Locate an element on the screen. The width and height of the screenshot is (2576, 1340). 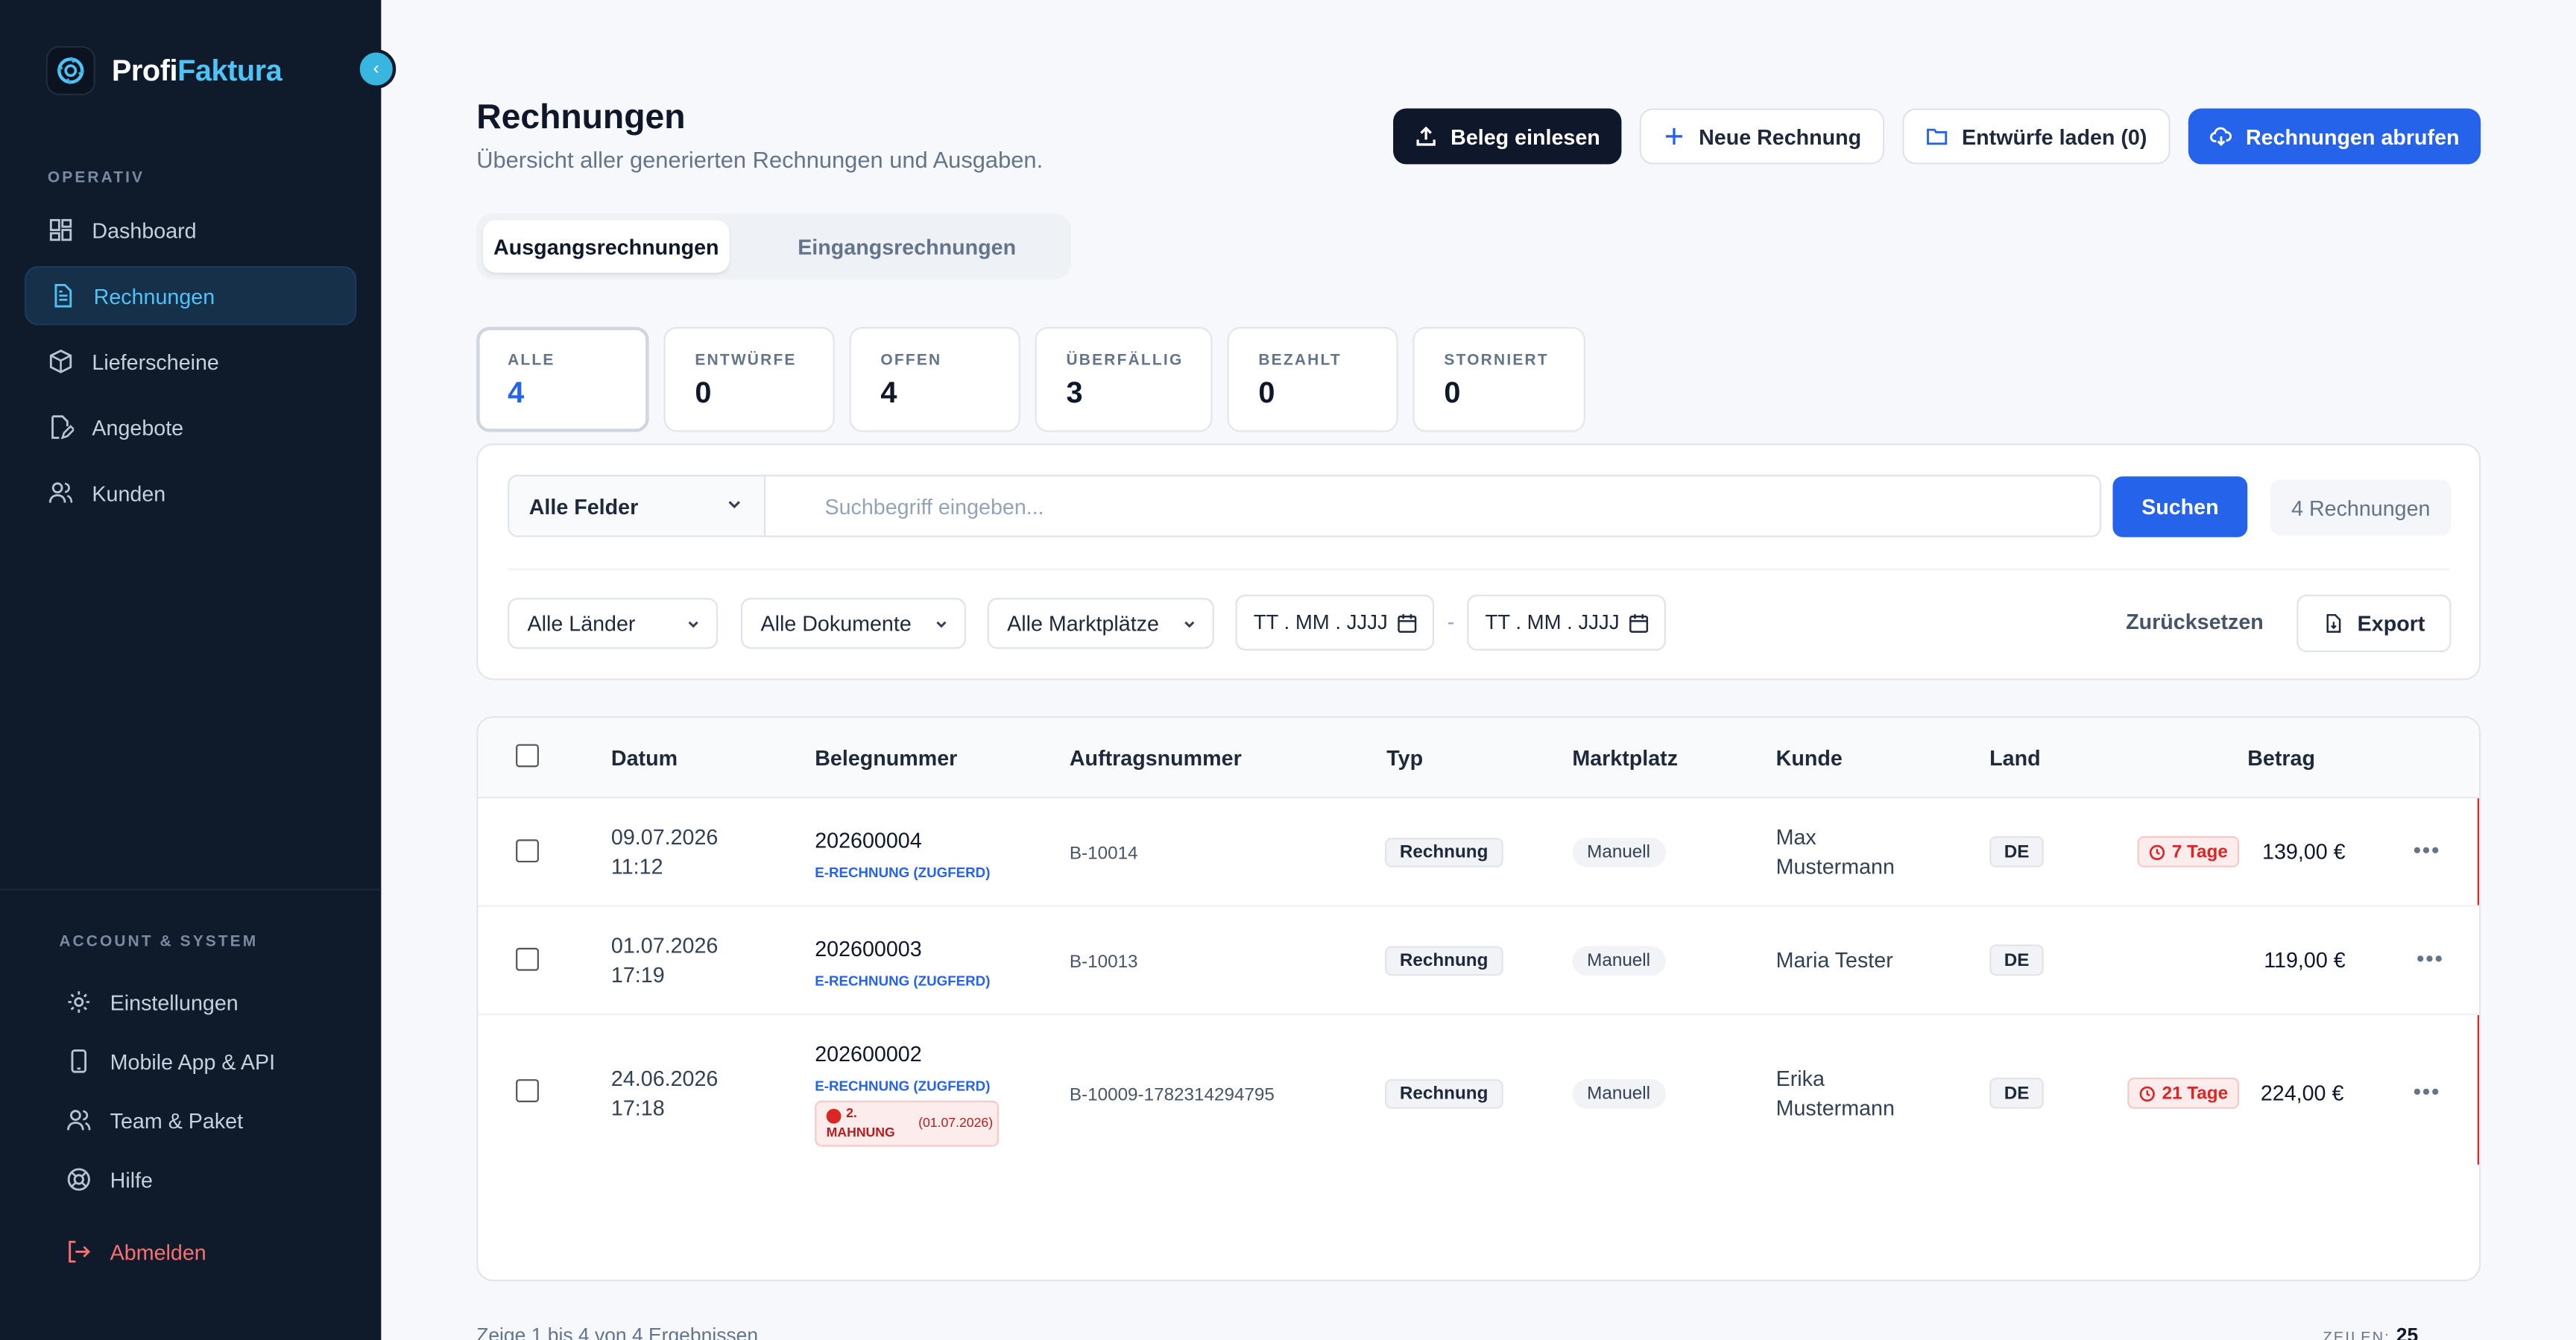
type-badge: Rechnung is located at coordinates (1444, 1094).